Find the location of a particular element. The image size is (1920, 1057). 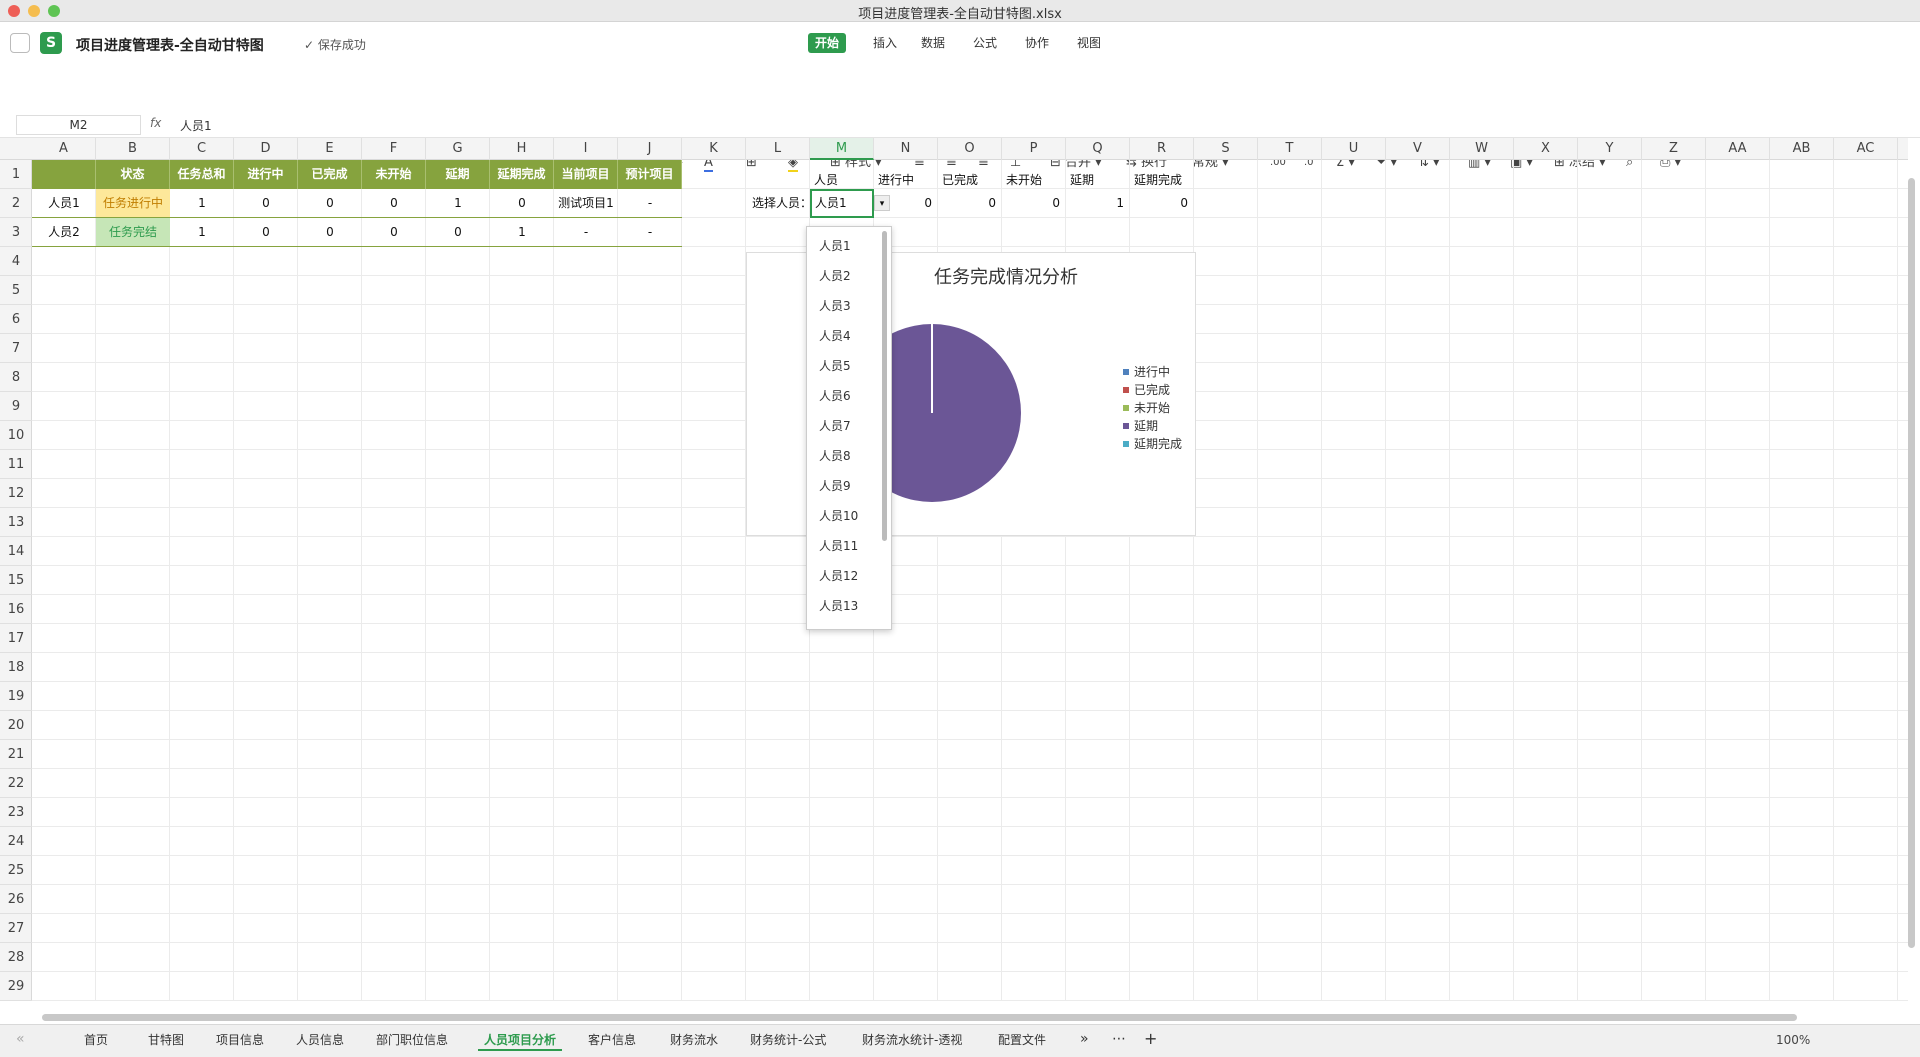

dropdown-scrollbar is located at coordinates (884, 386).